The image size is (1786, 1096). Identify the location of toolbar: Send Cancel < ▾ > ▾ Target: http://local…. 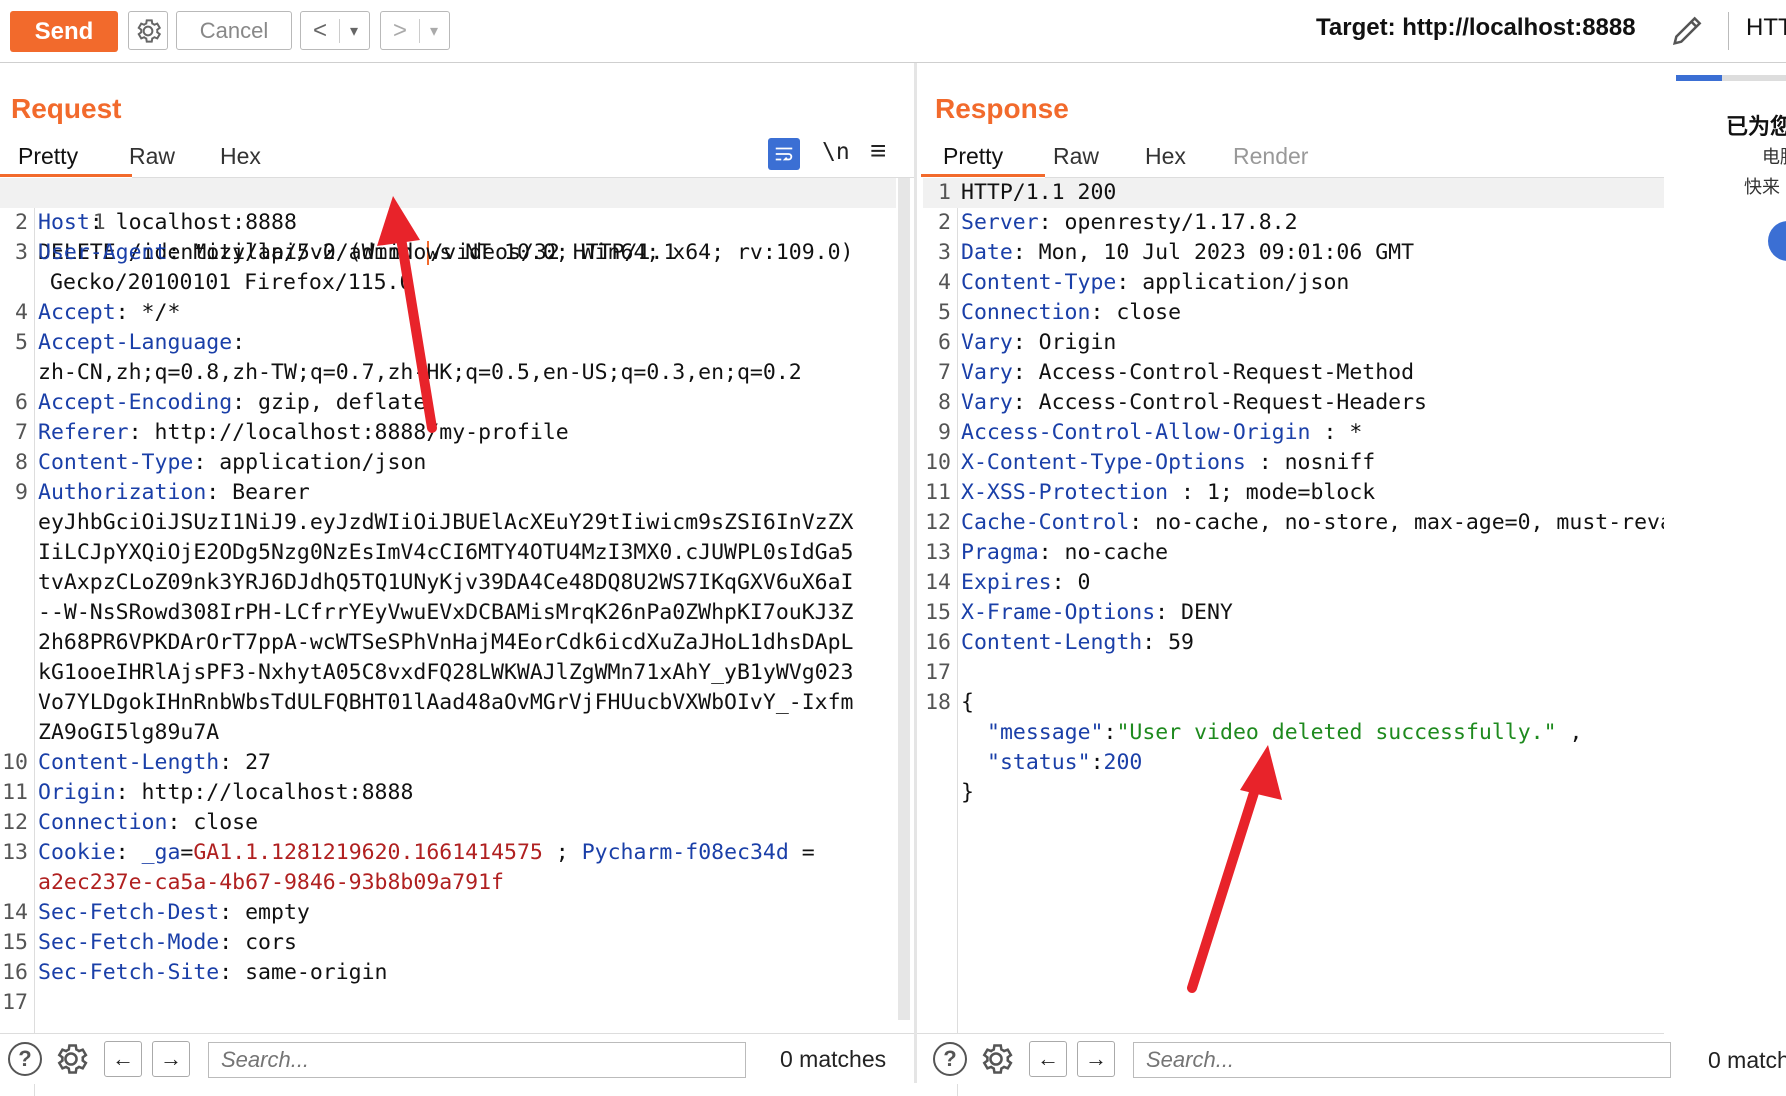
(893, 31).